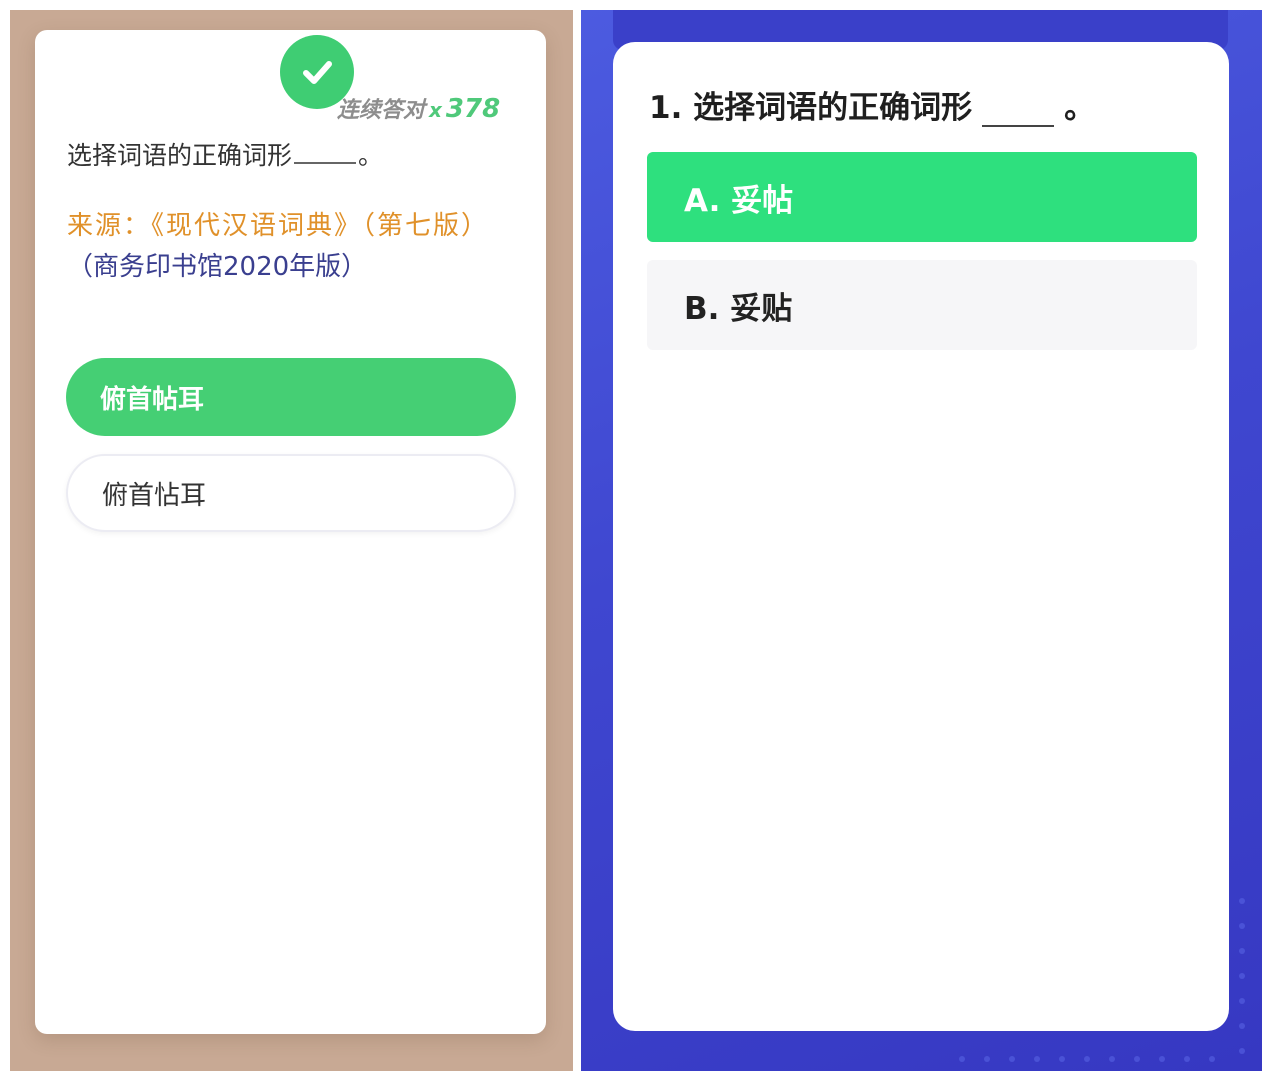 The image size is (1271, 1080). Describe the element at coordinates (435, 110) in the screenshot. I see `streak-multiplier: x` at that location.